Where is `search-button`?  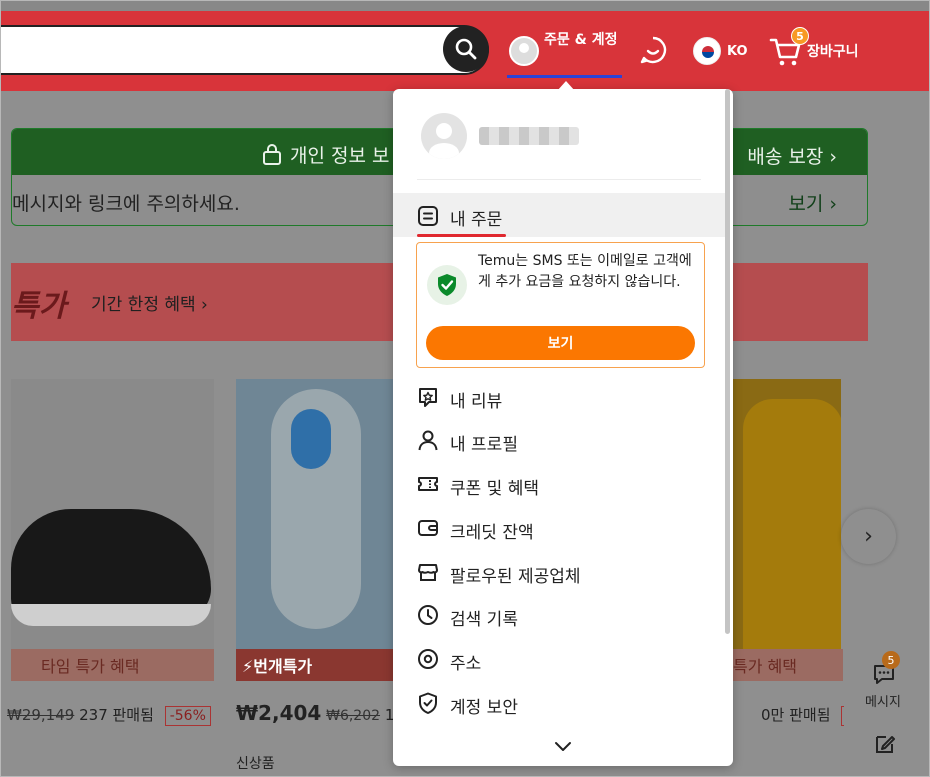 search-button is located at coordinates (466, 49).